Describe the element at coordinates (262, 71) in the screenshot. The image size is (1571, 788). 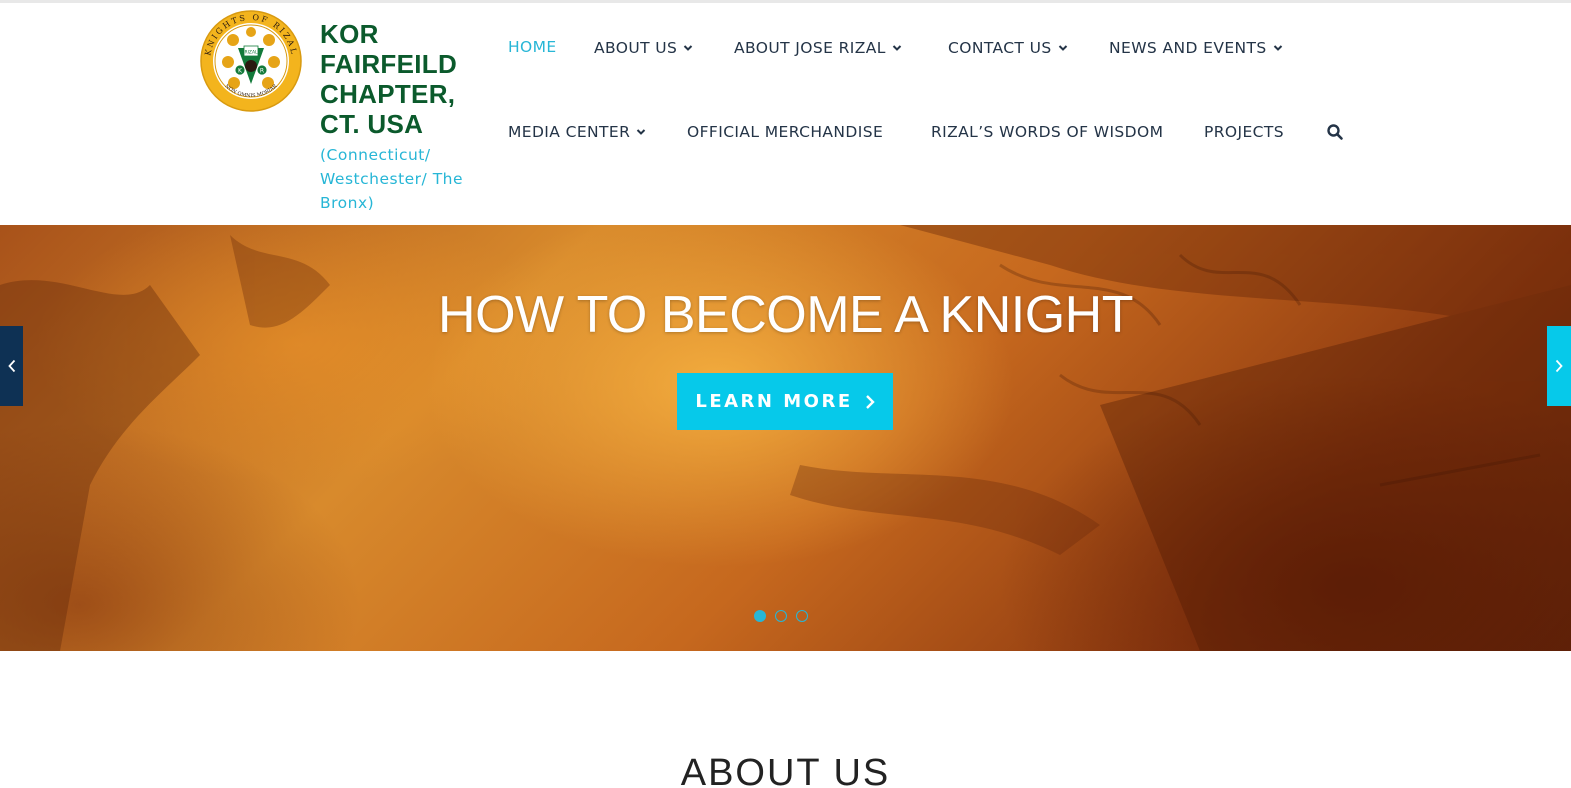
I see `logo-letter-r: R` at that location.